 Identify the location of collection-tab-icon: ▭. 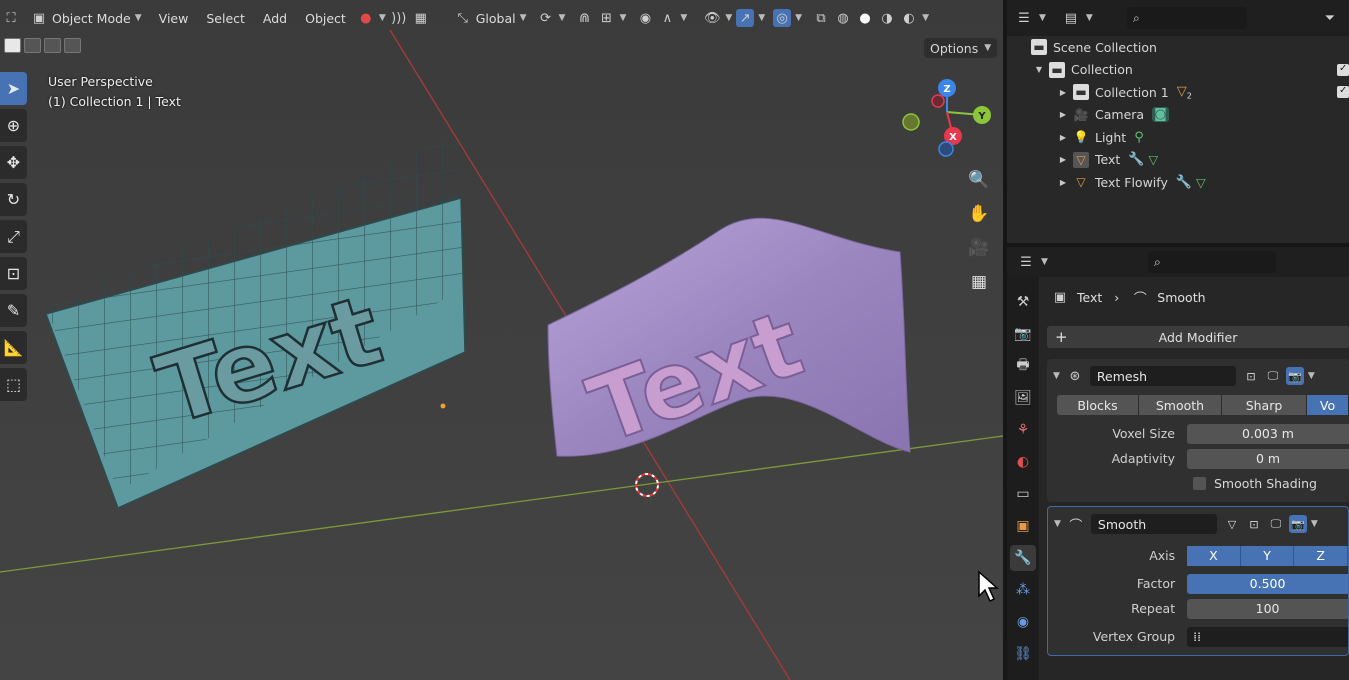
(1023, 494).